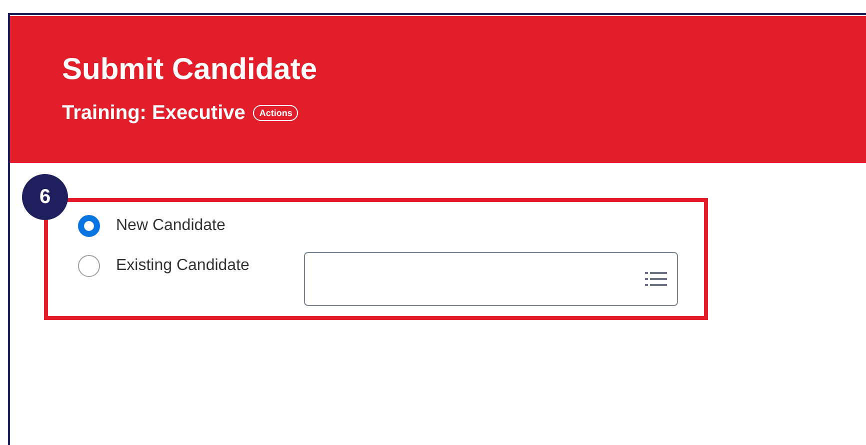 This screenshot has width=866, height=445. Describe the element at coordinates (491, 279) in the screenshot. I see `prompt-field` at that location.